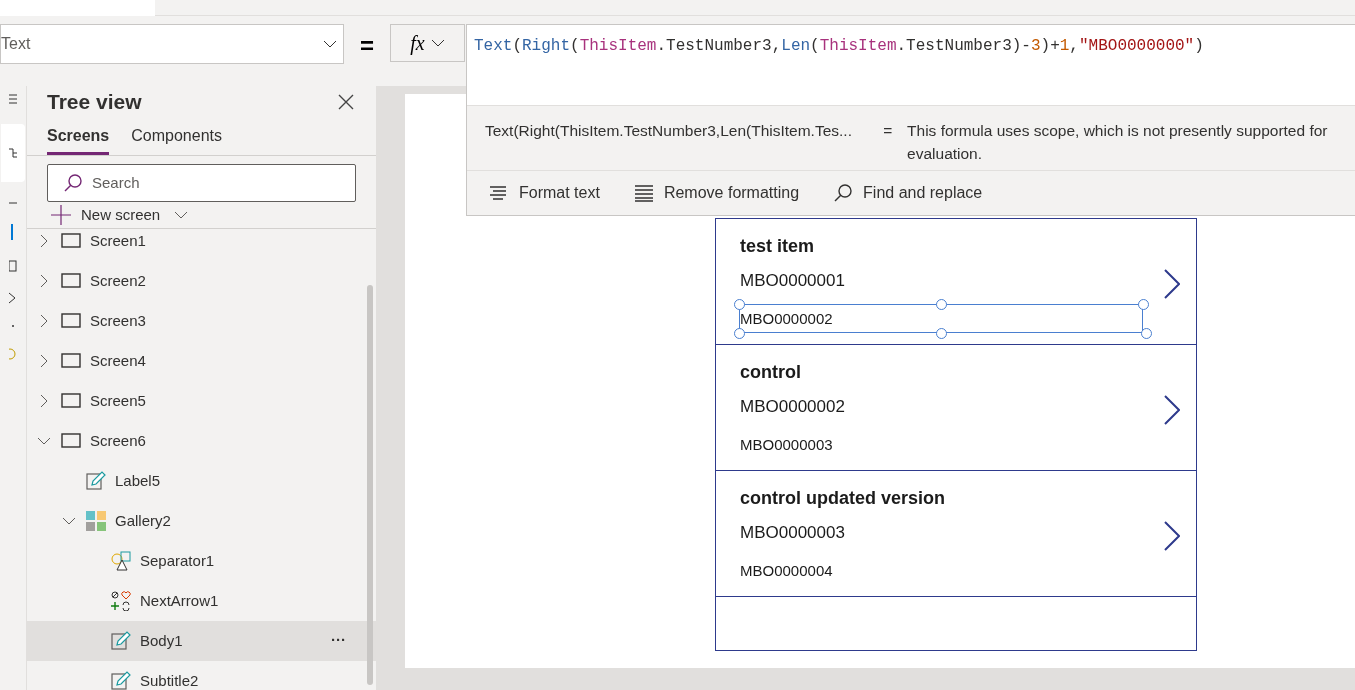 Image resolution: width=1355 pixels, height=690 pixels. What do you see at coordinates (201, 601) in the screenshot?
I see `tree-item: NextArrow1` at bounding box center [201, 601].